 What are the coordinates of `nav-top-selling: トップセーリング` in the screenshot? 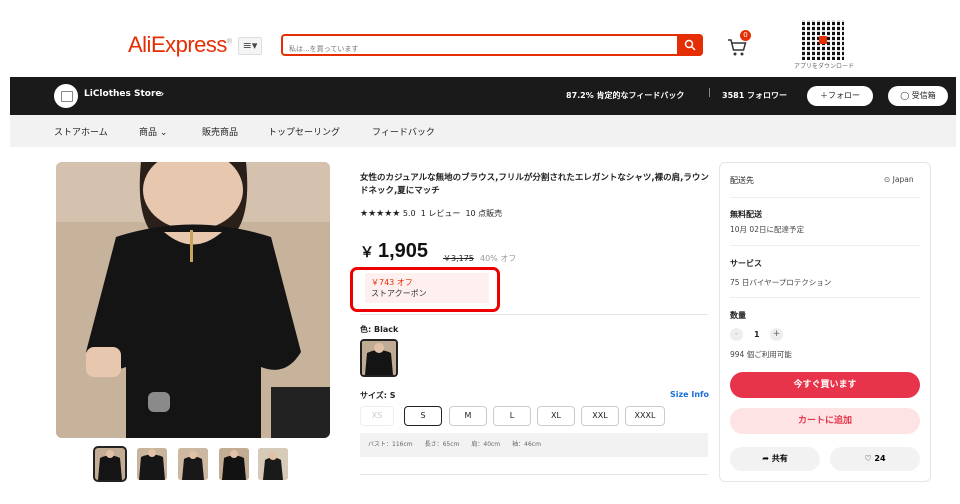 It's located at (304, 131).